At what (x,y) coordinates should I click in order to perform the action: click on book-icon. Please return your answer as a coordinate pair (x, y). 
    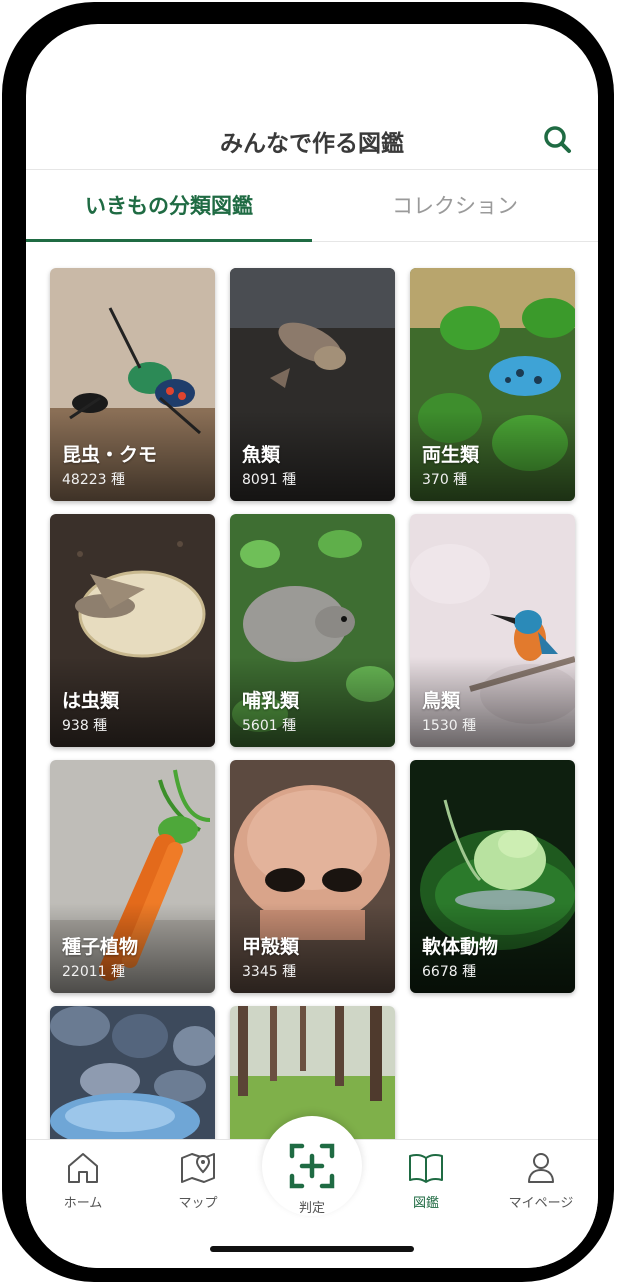
    Looking at the image, I should click on (426, 1168).